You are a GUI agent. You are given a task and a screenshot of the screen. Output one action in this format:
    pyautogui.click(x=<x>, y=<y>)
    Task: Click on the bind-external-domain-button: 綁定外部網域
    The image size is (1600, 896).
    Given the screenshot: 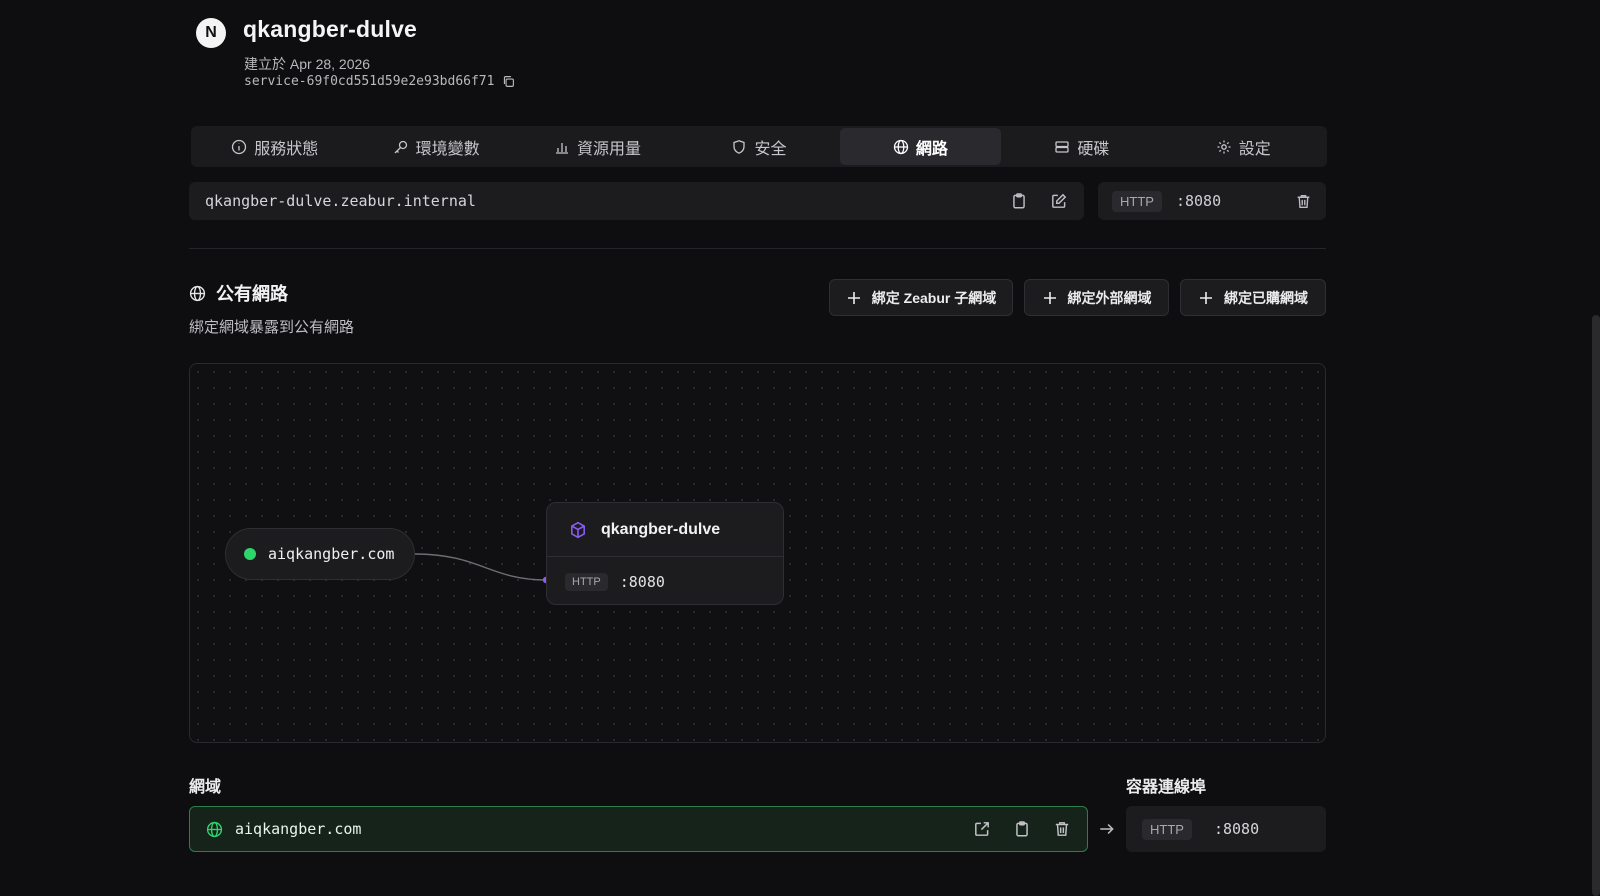 What is the action you would take?
    pyautogui.click(x=1096, y=297)
    